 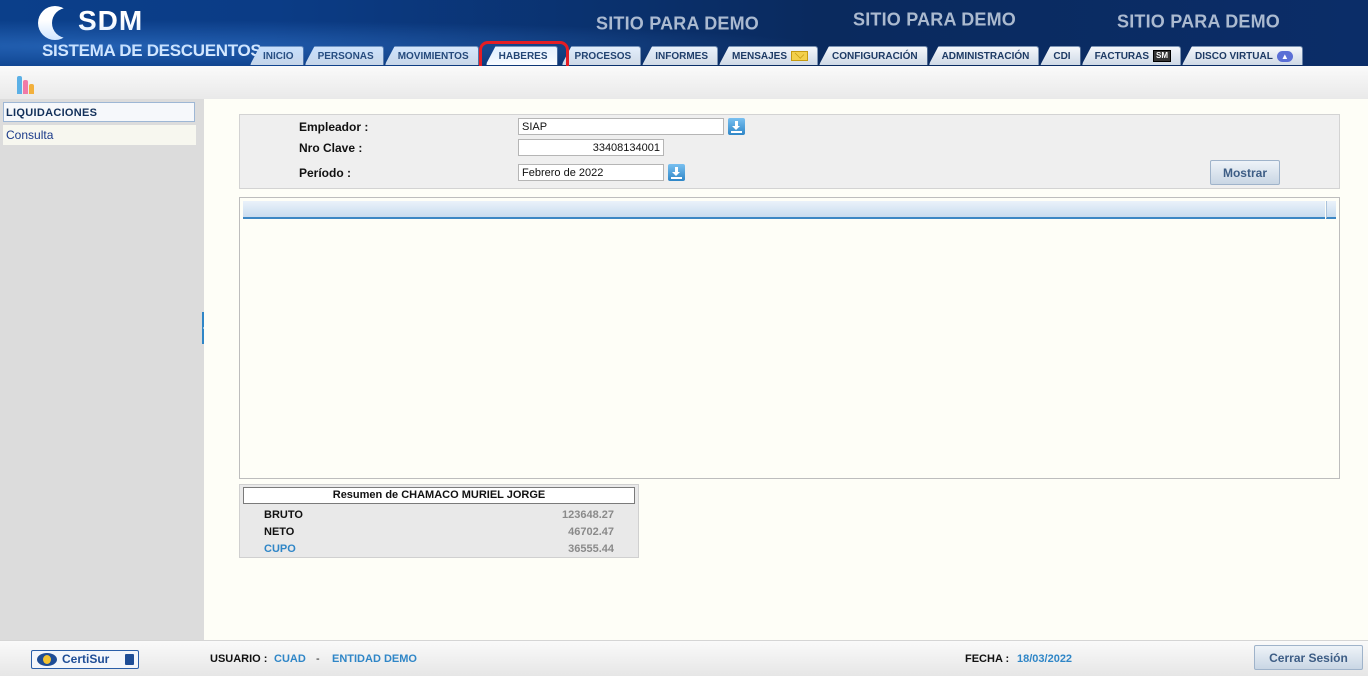 I want to click on tab-procesos: PROCESOS, so click(x=601, y=55).